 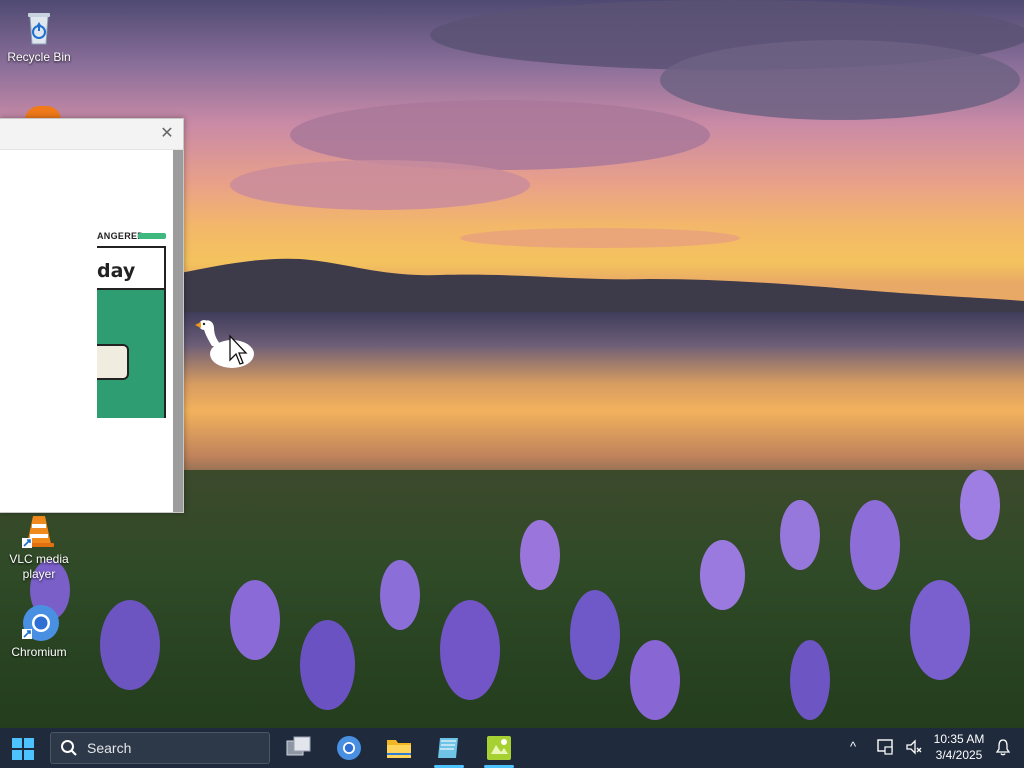 What do you see at coordinates (109, 748) in the screenshot?
I see `search-placeholder: Search` at bounding box center [109, 748].